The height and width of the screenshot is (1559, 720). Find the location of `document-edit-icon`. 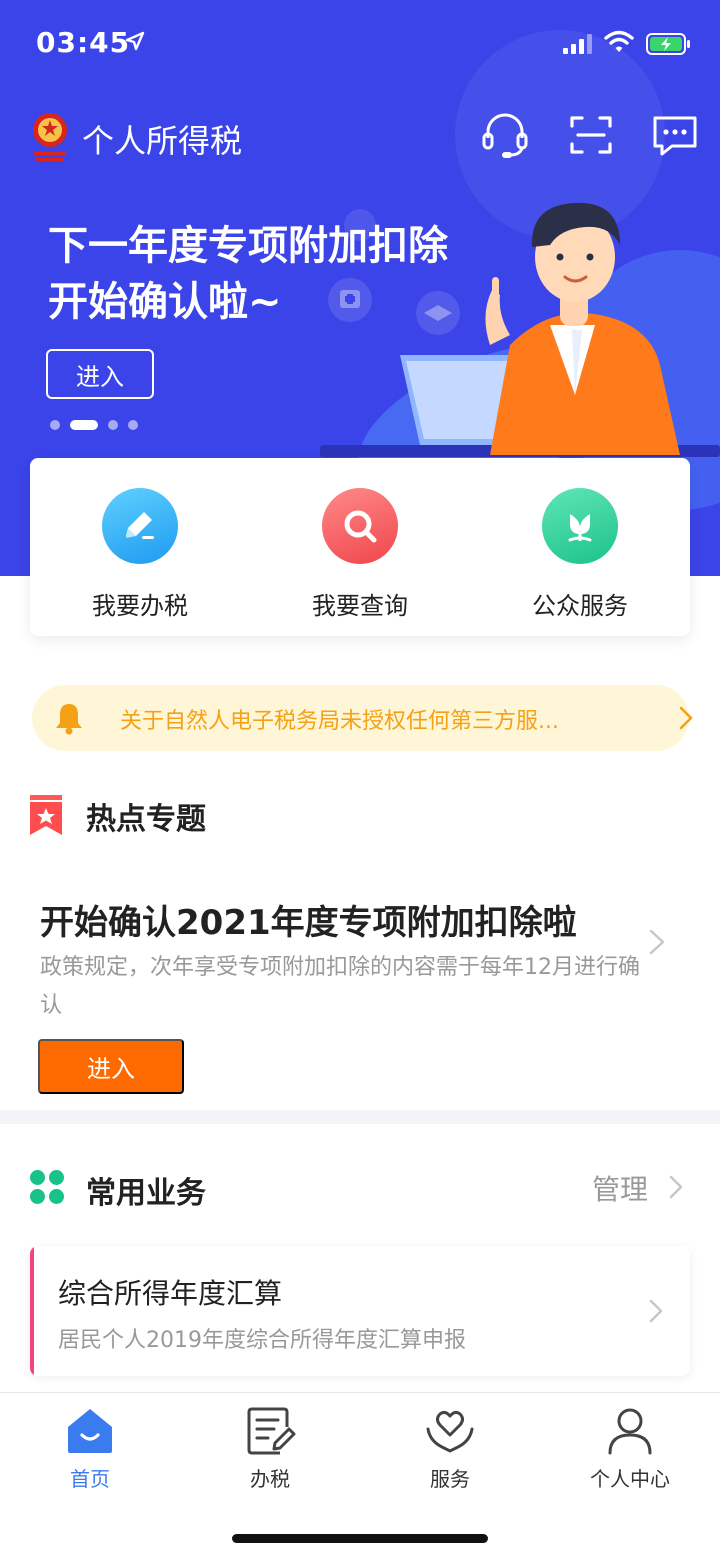

document-edit-icon is located at coordinates (271, 1431).